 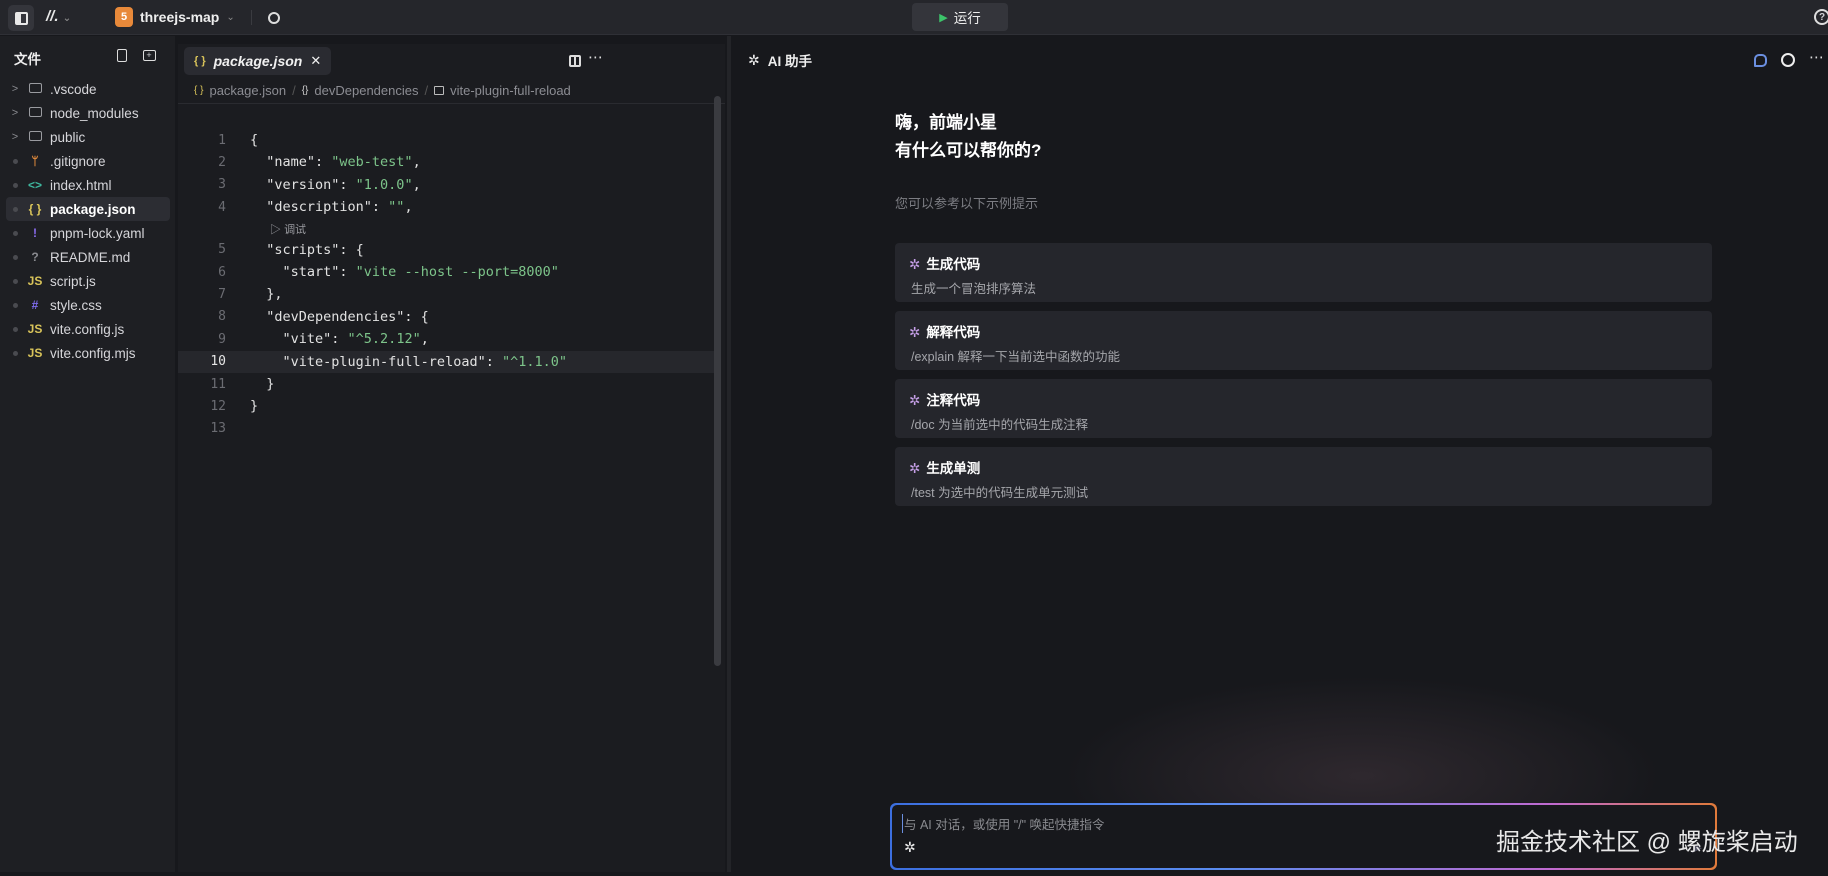 I want to click on scrollbar, so click(x=717, y=381).